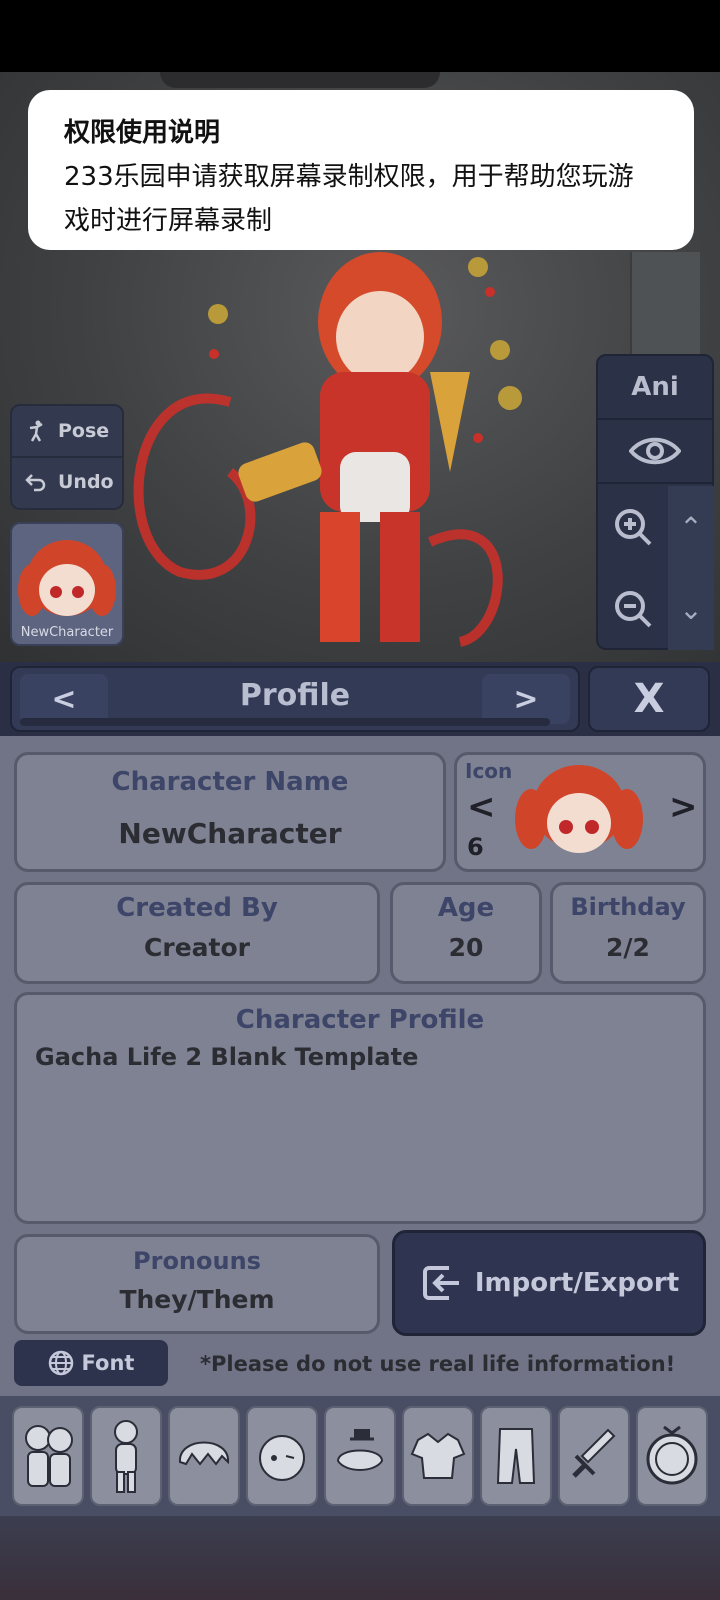  I want to click on font-label: Font, so click(108, 1363).